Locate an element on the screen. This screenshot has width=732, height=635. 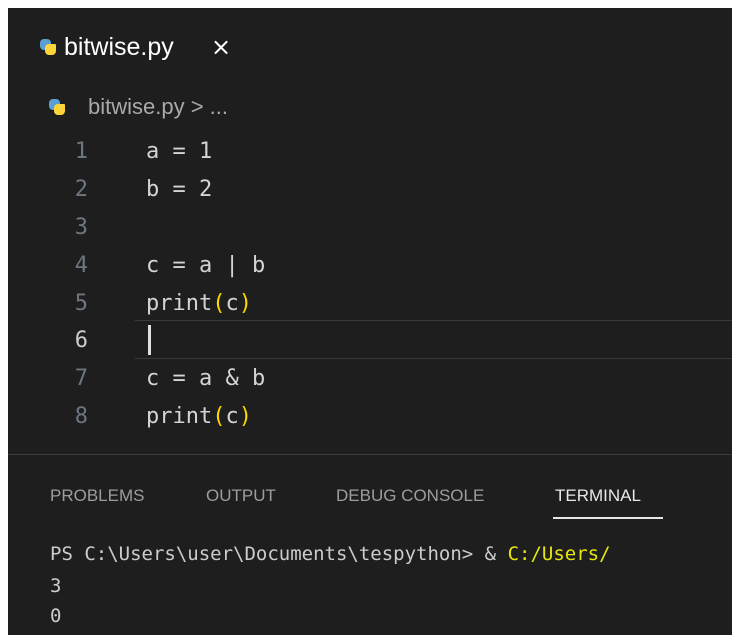
code-line: 1 a = 1 is located at coordinates (370, 152).